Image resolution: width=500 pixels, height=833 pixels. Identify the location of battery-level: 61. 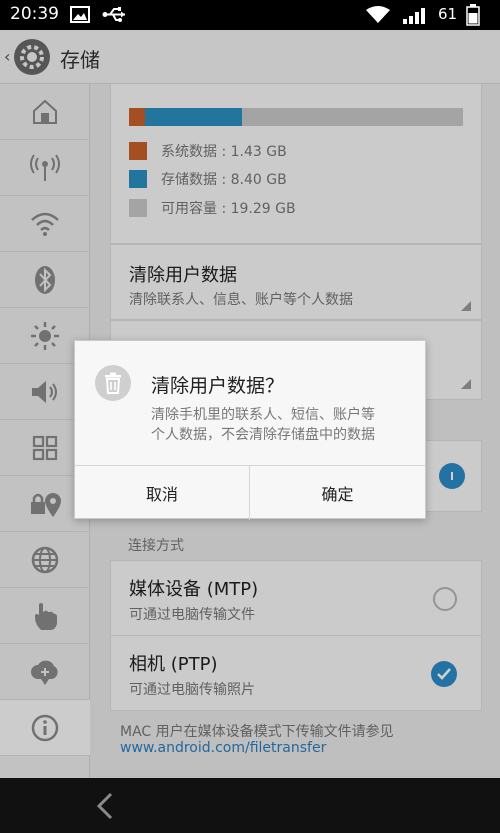
(448, 14).